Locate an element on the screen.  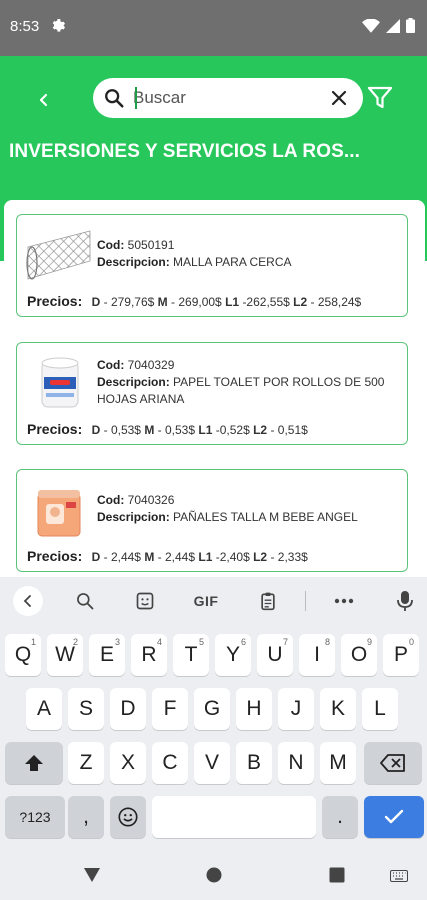
key-label: J is located at coordinates (296, 708).